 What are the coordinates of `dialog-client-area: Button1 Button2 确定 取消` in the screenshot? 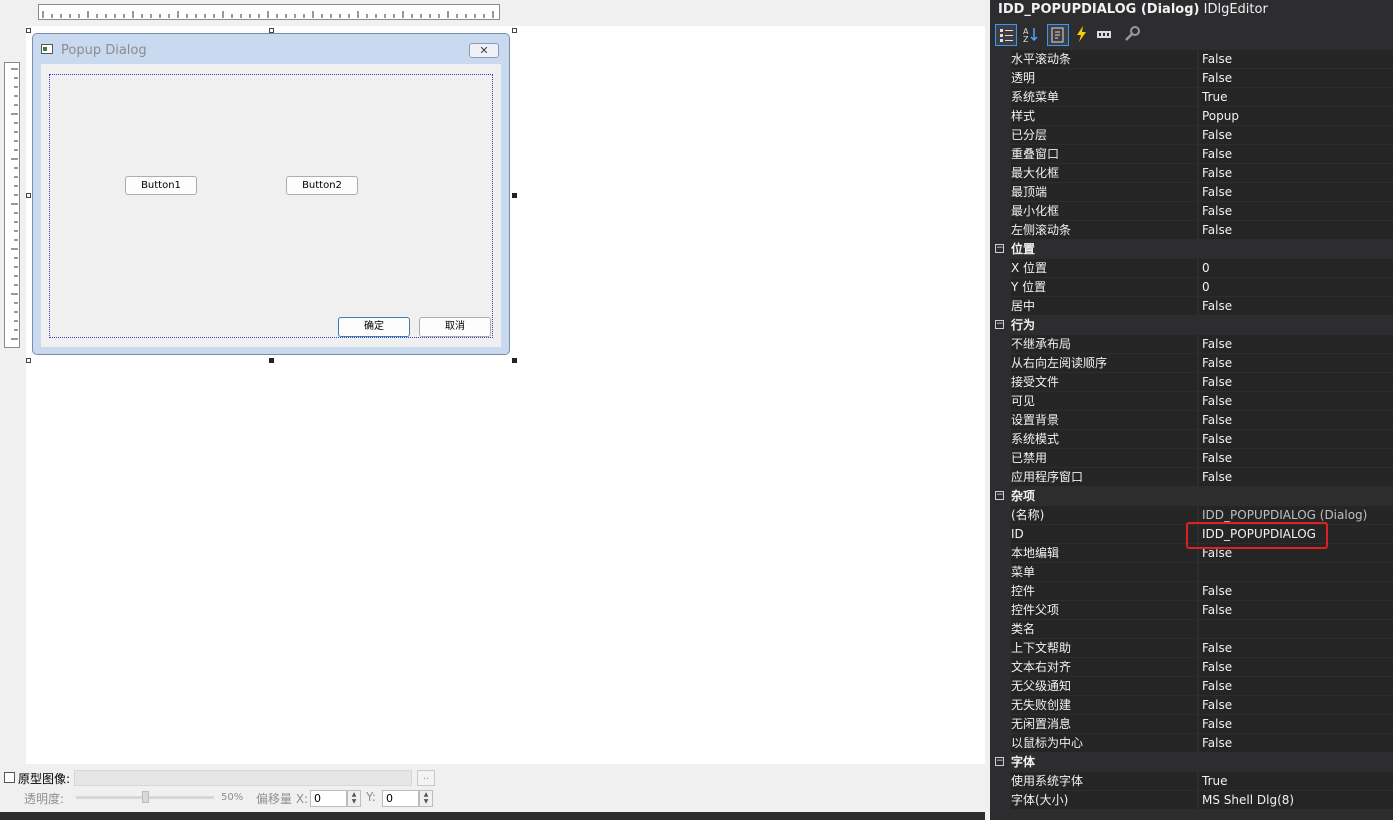 It's located at (271, 205).